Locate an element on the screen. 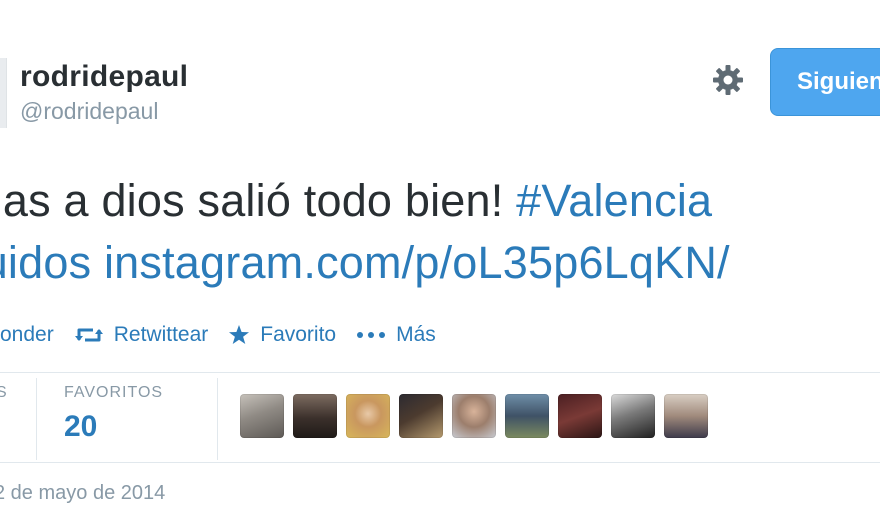  follow-button: Siguien is located at coordinates (825, 82).